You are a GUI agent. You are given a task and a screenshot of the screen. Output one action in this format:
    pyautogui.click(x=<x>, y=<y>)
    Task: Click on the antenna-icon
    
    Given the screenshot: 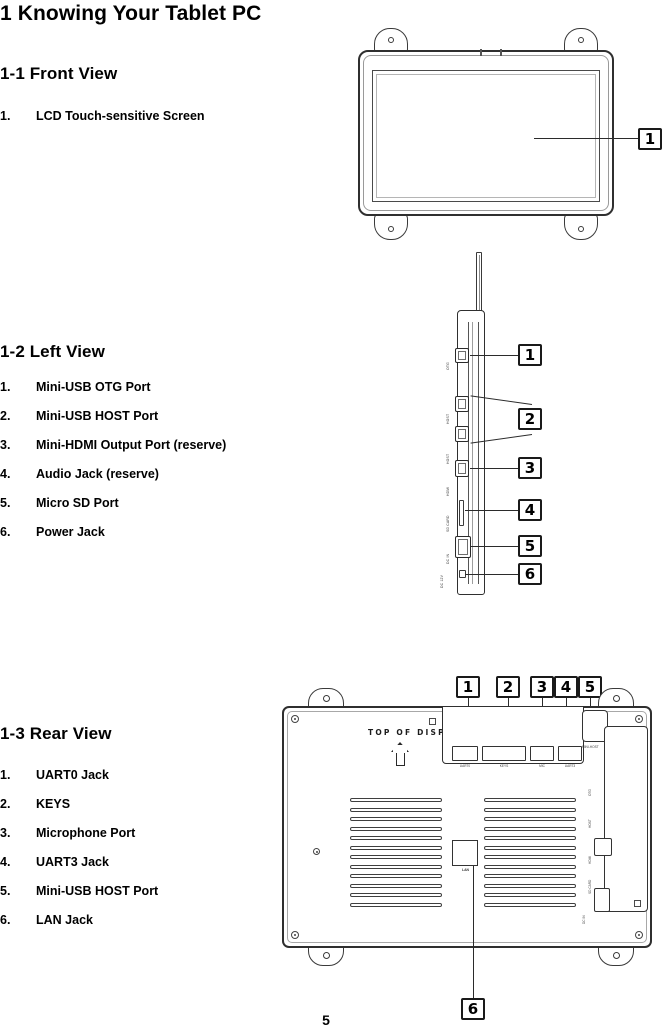 What is the action you would take?
    pyautogui.click(x=479, y=283)
    